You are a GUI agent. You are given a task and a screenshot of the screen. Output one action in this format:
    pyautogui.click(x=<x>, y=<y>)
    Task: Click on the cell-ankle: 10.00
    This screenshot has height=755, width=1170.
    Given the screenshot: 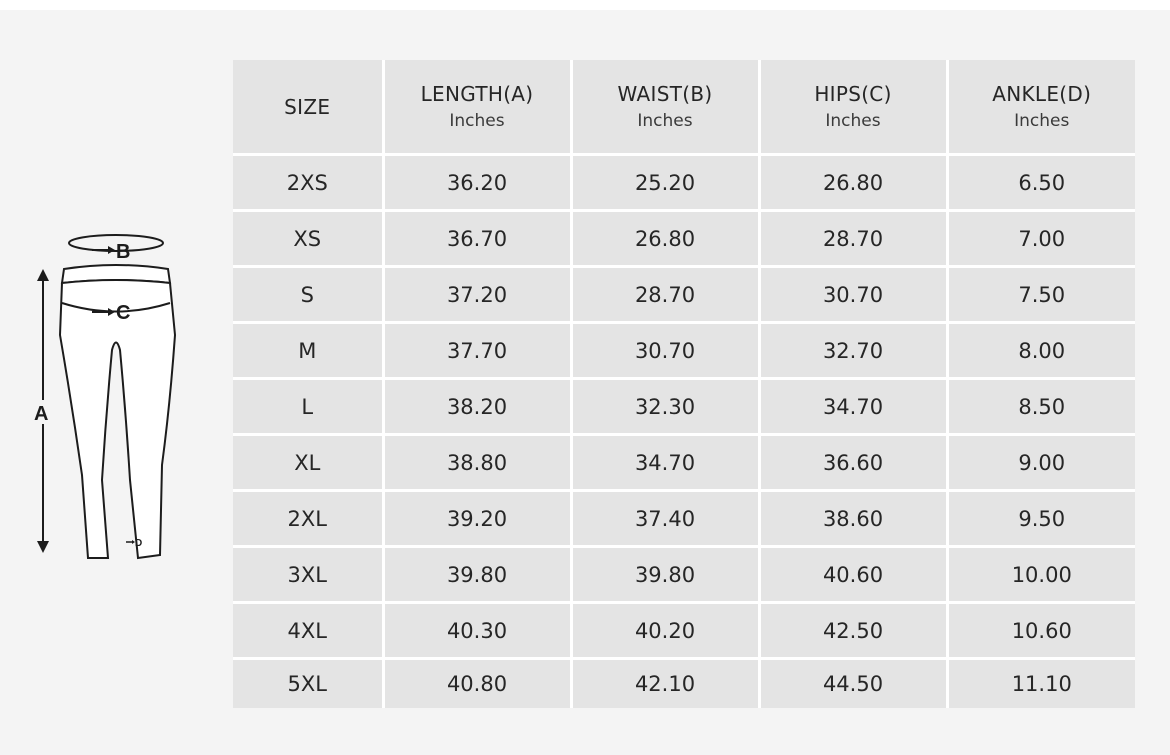 What is the action you would take?
    pyautogui.click(x=1041, y=575)
    